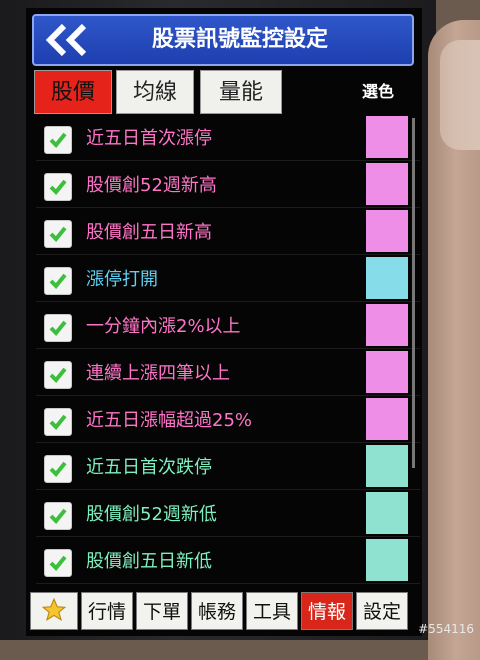 The image size is (480, 660). I want to click on favorites-button, so click(54, 611).